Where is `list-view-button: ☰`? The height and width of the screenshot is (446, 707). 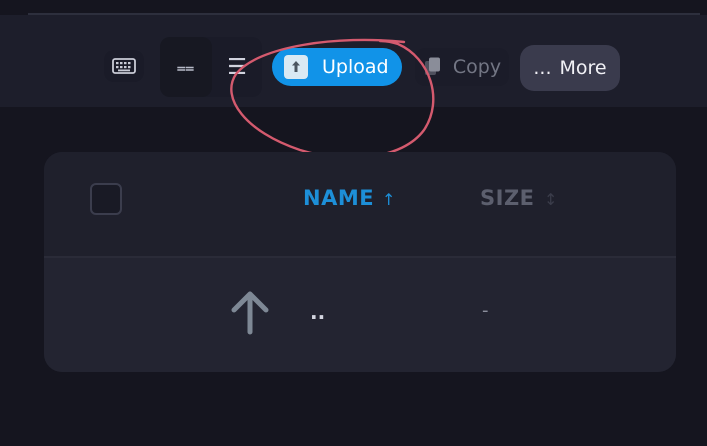
list-view-button: ☰ is located at coordinates (237, 67).